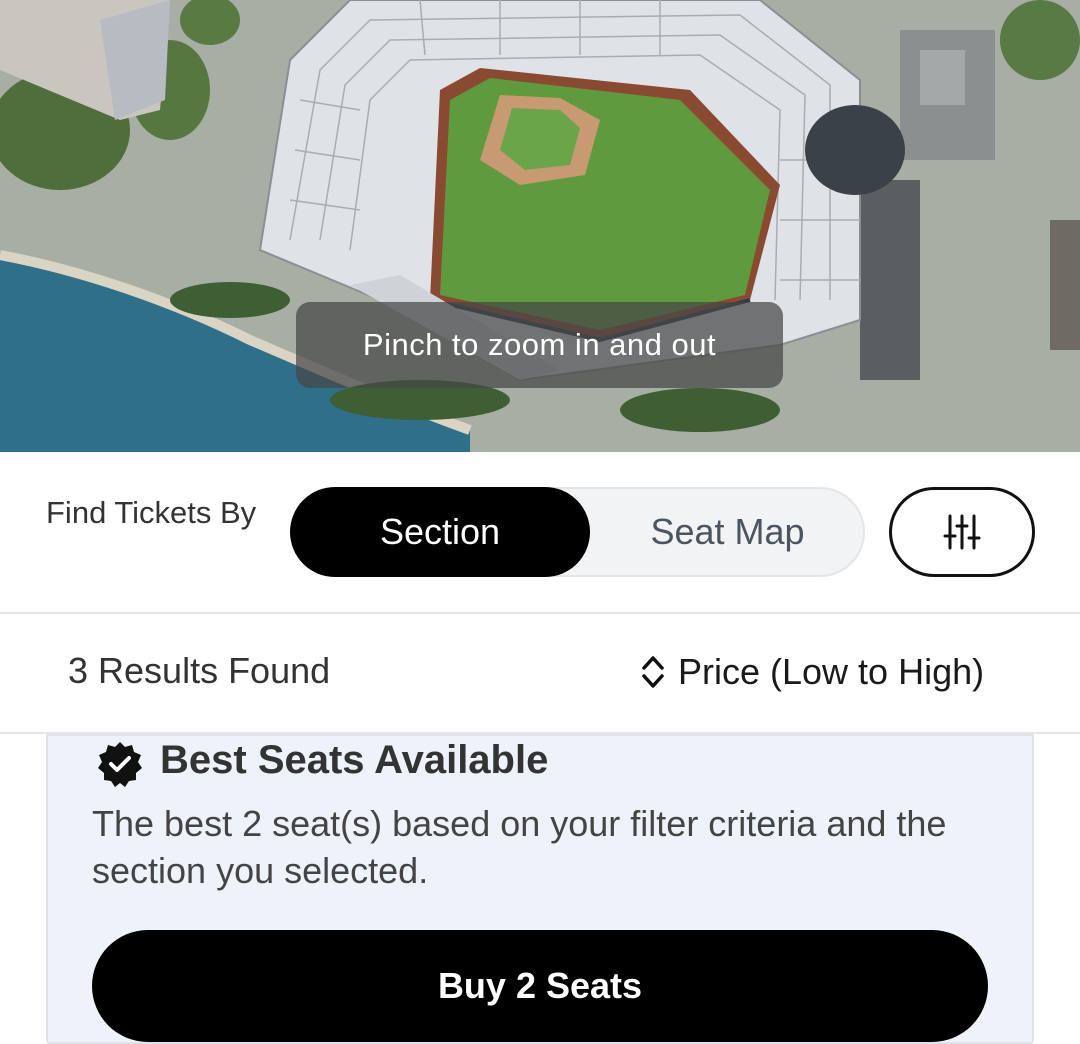 The width and height of the screenshot is (1080, 1044). Describe the element at coordinates (539, 345) in the screenshot. I see `zoom-hint-toast: Pinch to zoom in and out` at that location.